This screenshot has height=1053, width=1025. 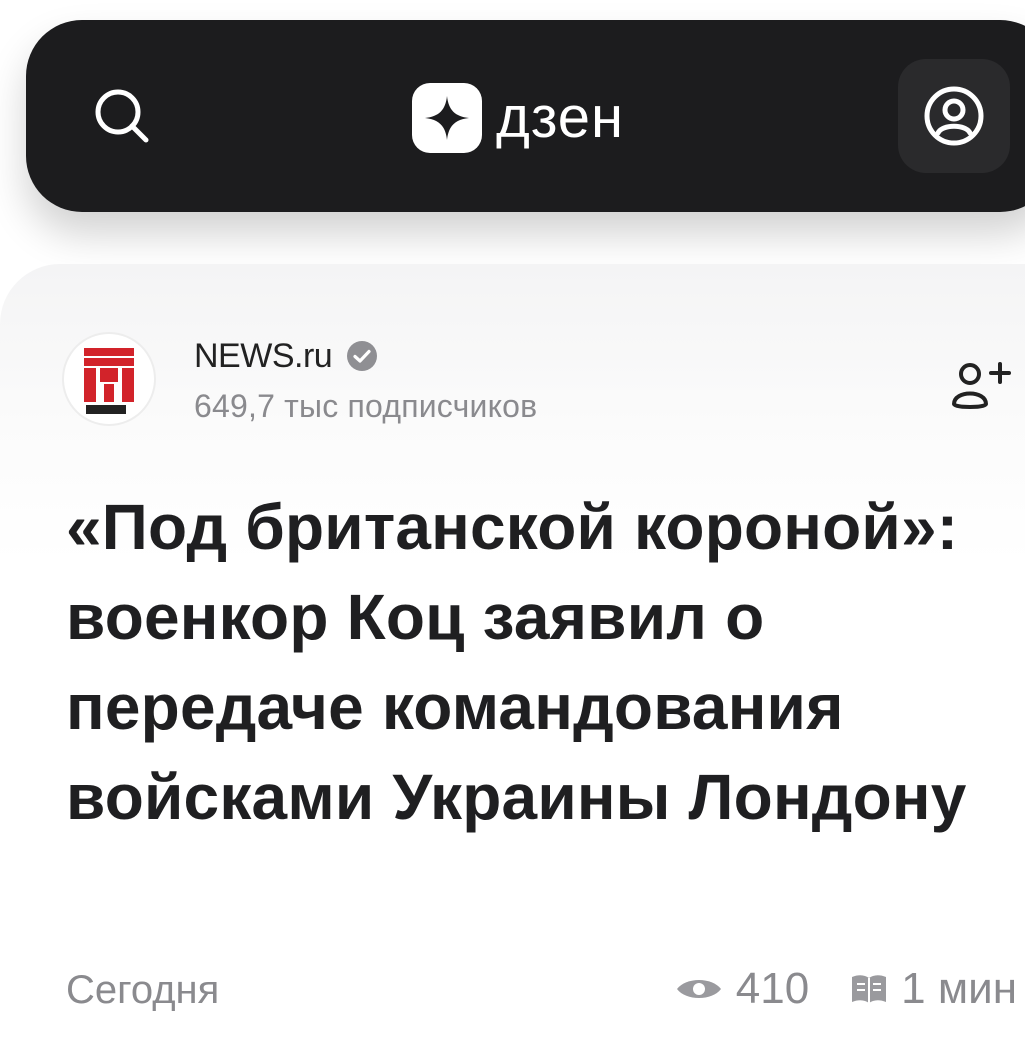 What do you see at coordinates (362, 356) in the screenshot?
I see `verified-badge-icon` at bounding box center [362, 356].